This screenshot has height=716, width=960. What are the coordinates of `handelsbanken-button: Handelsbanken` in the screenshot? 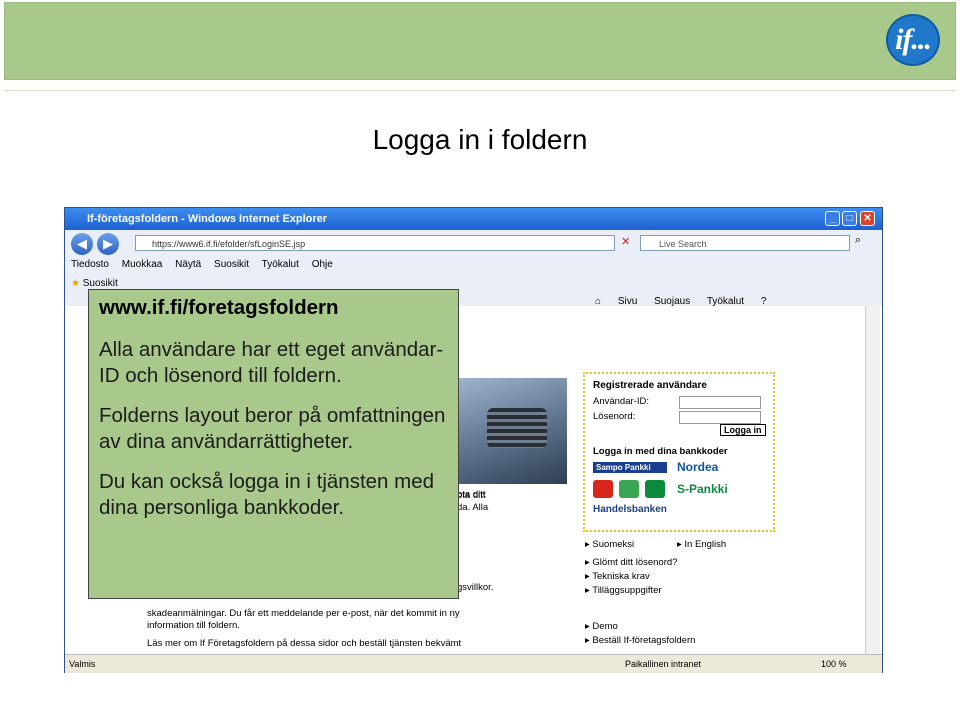 It's located at (630, 509).